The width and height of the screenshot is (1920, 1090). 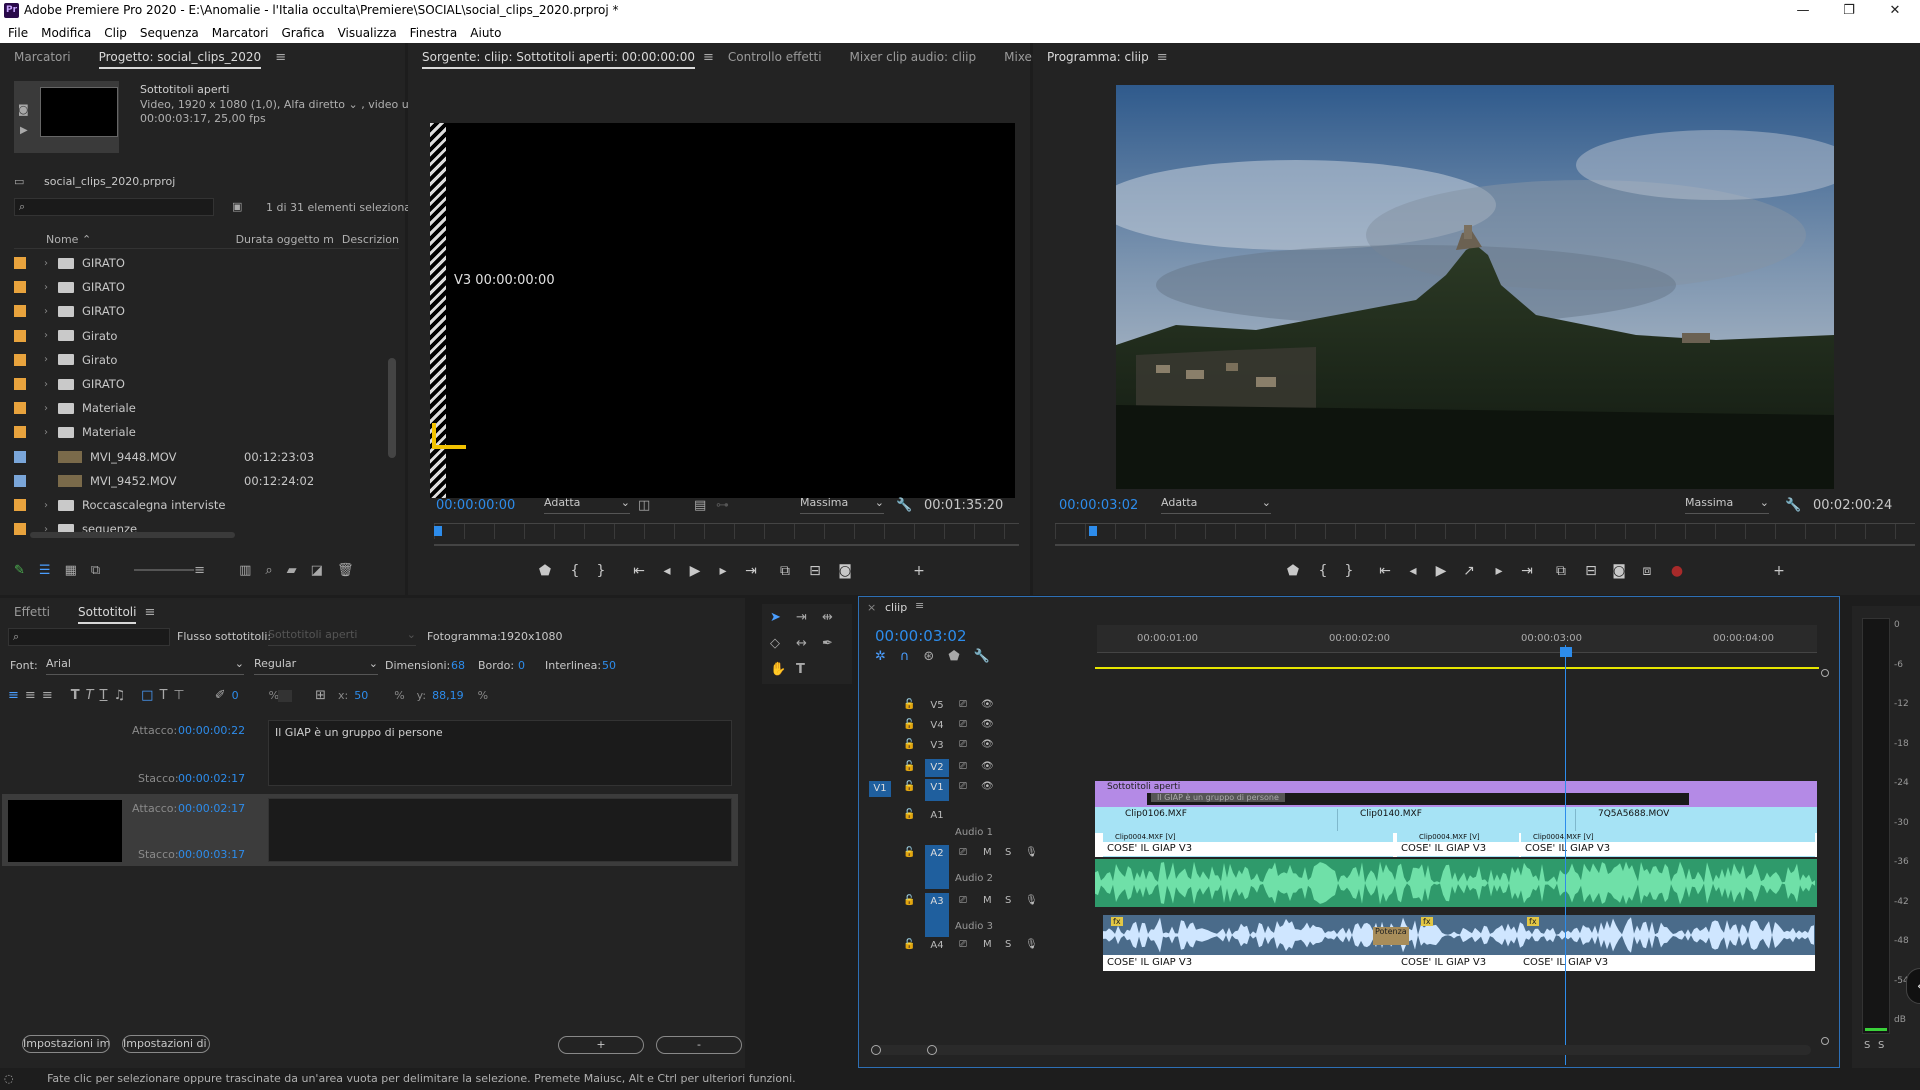 I want to click on remove-caption-button: -, so click(x=699, y=1045).